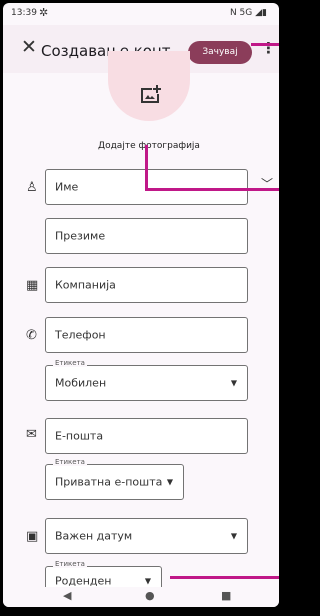  I want to click on navigation-bar: ◀ ● ■, so click(141, 597).